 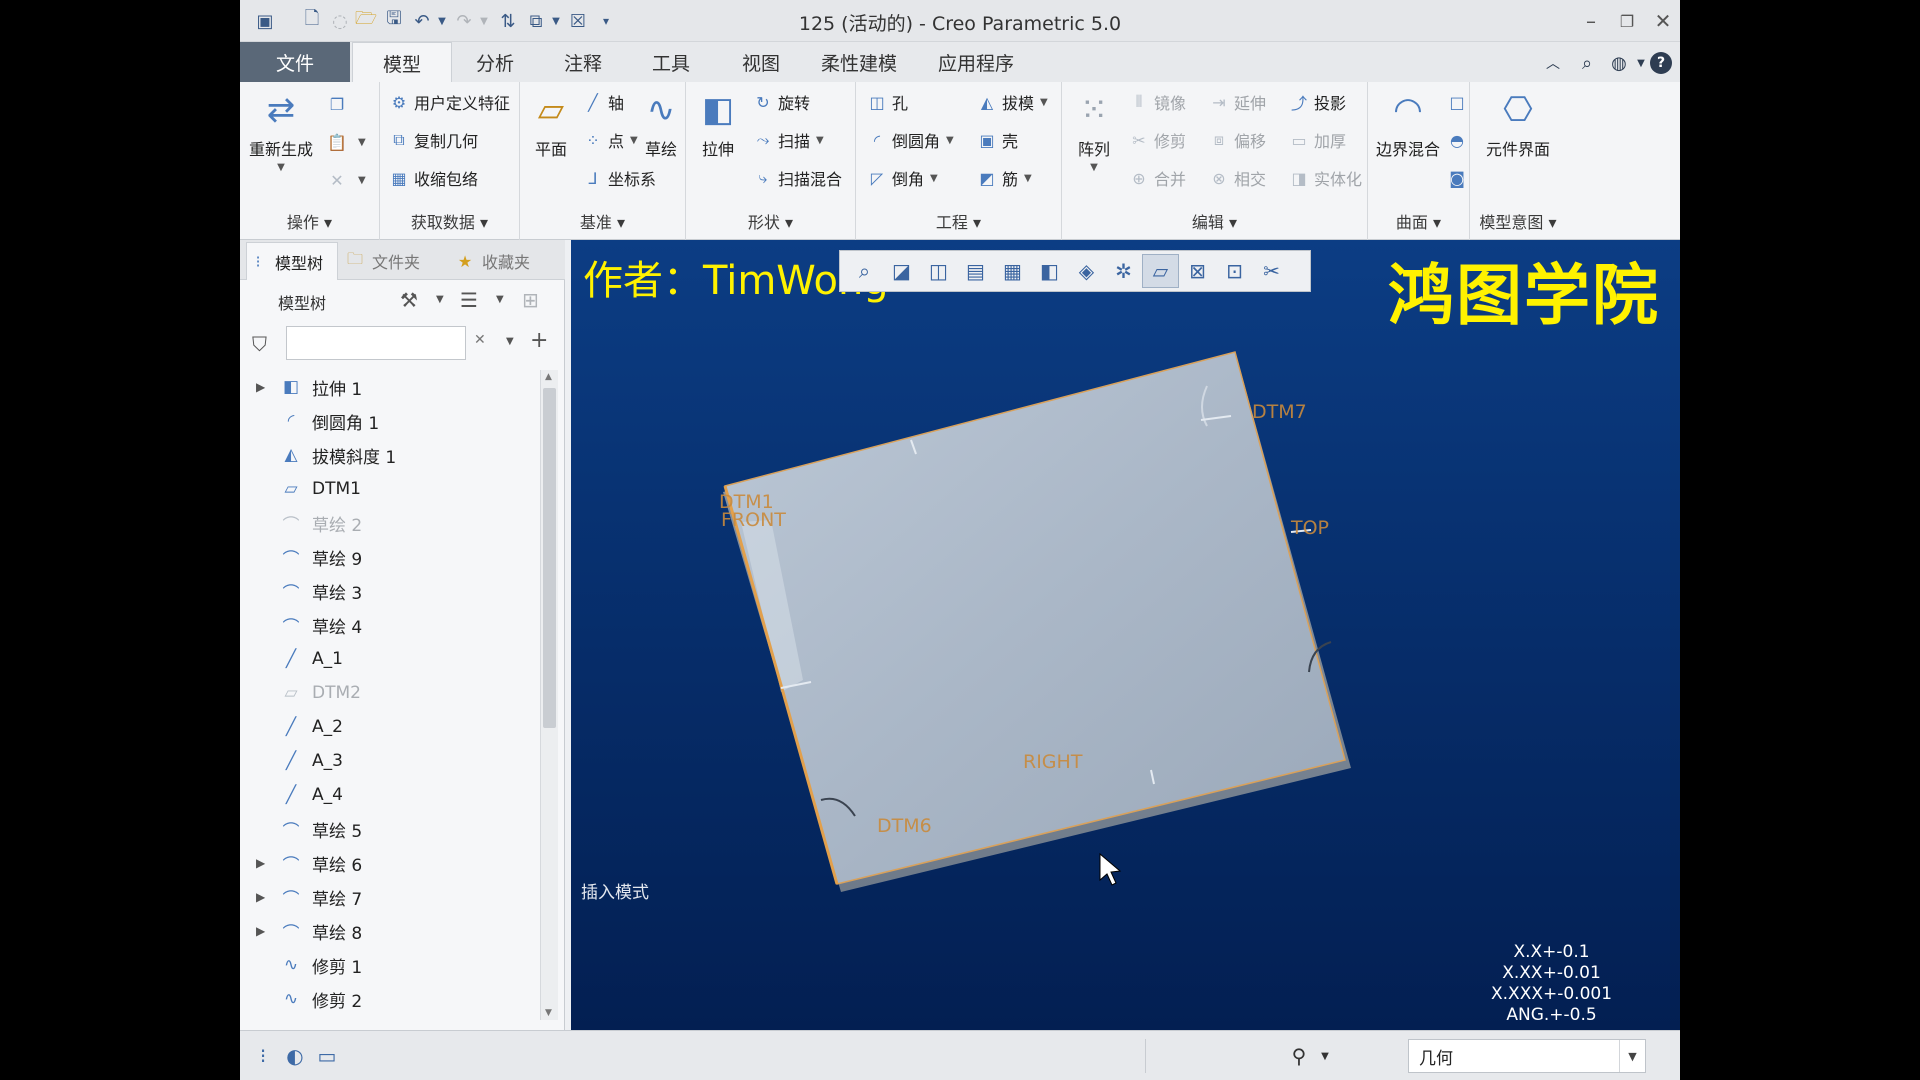 What do you see at coordinates (619, 178) in the screenshot?
I see `csys-button: ⅃ 坐标系` at bounding box center [619, 178].